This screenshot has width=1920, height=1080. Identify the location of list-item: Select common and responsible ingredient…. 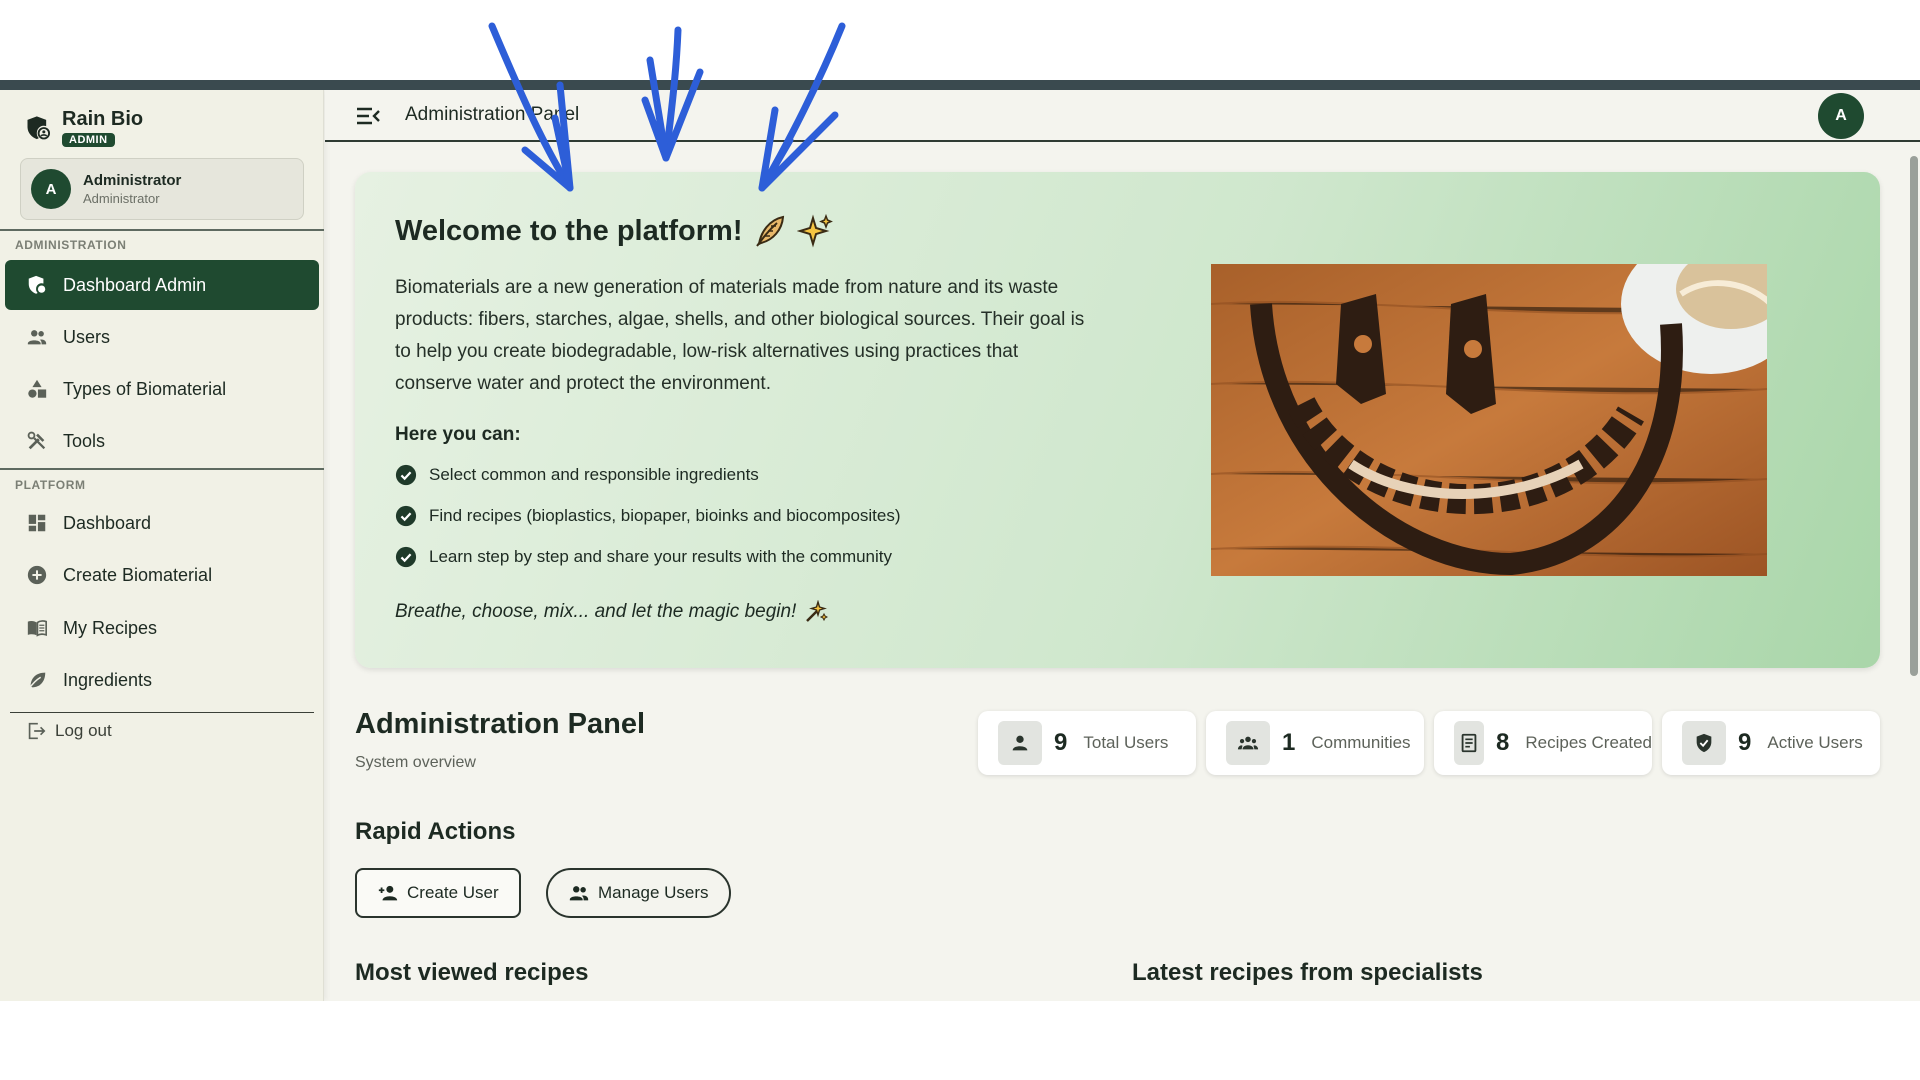
(648, 474).